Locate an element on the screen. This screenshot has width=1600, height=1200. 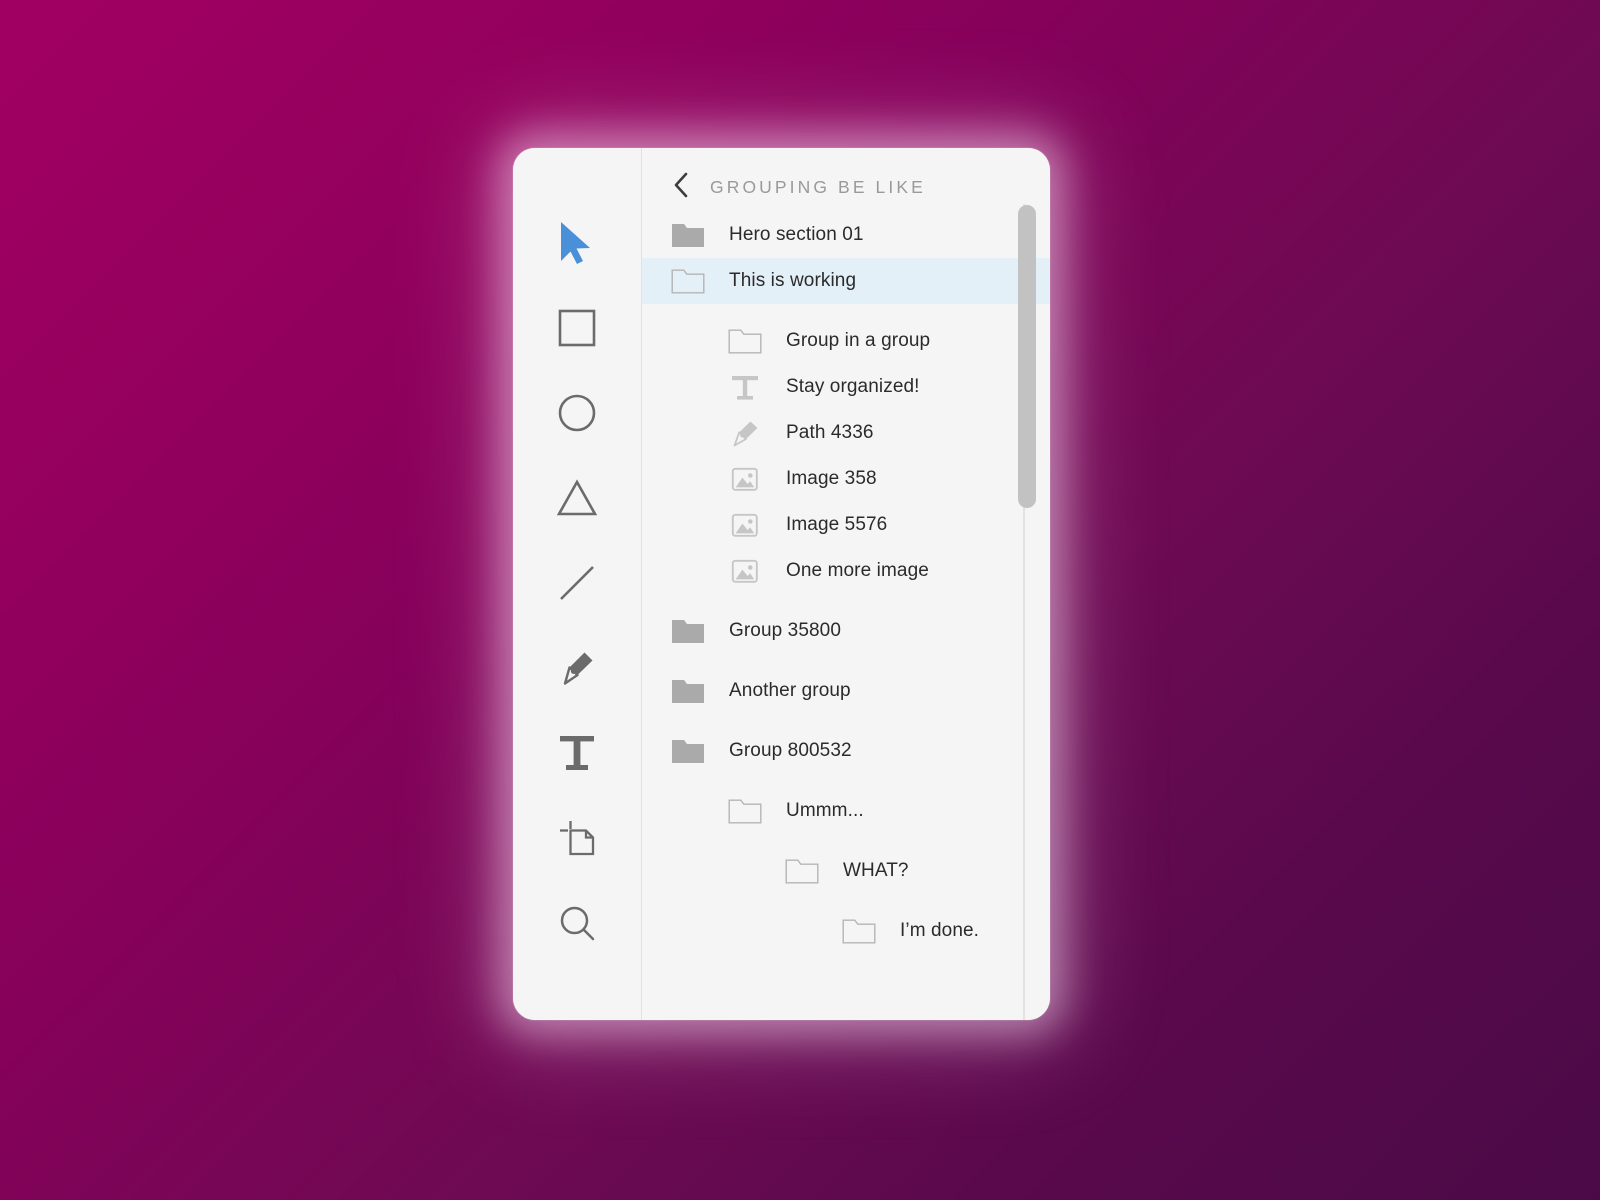
vertical-scrollbar is located at coordinates (1027, 584).